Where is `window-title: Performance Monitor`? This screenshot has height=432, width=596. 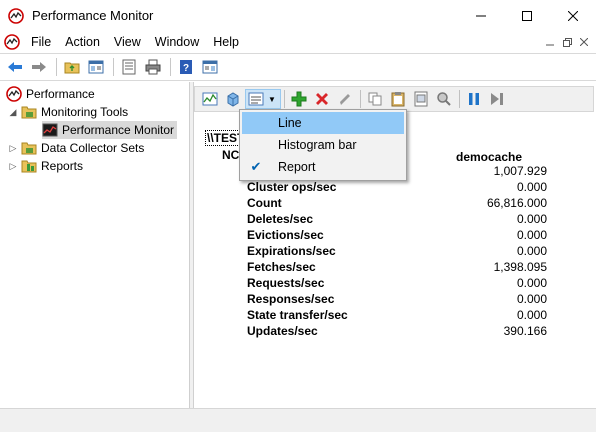 window-title: Performance Monitor is located at coordinates (93, 15).